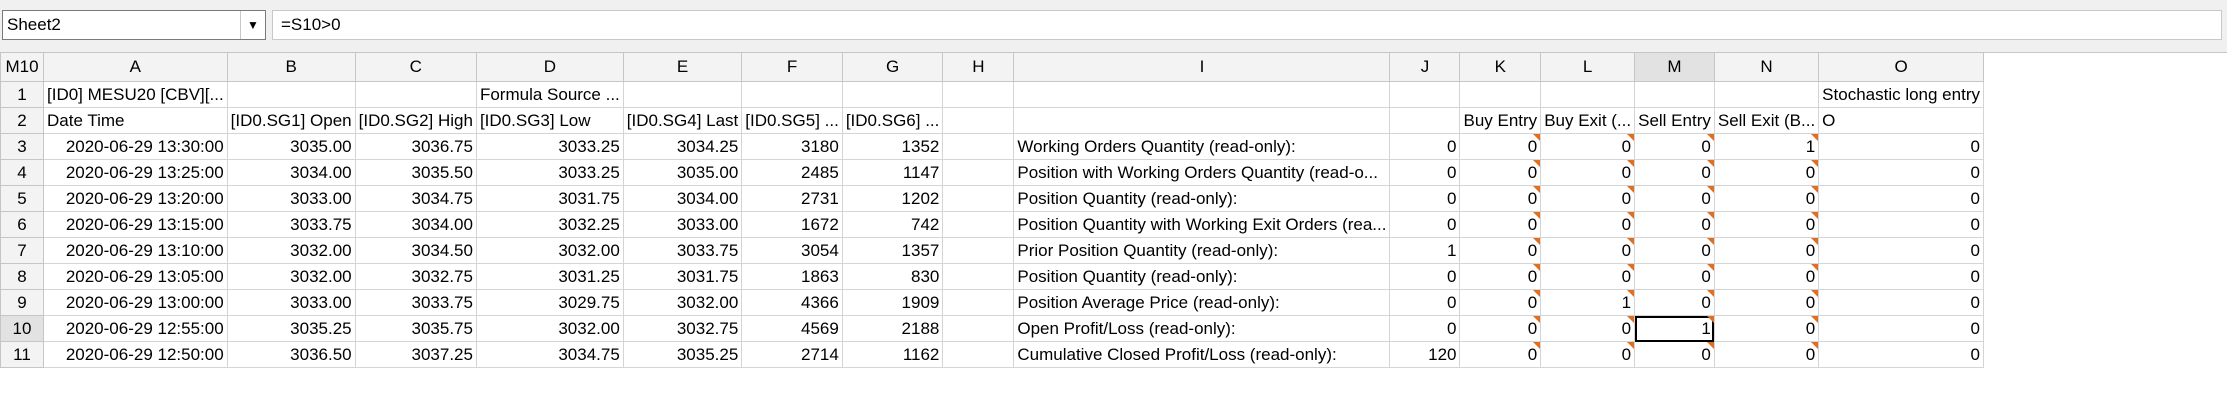  Describe the element at coordinates (291, 354) in the screenshot. I see `cell-b11: 3036.50` at that location.